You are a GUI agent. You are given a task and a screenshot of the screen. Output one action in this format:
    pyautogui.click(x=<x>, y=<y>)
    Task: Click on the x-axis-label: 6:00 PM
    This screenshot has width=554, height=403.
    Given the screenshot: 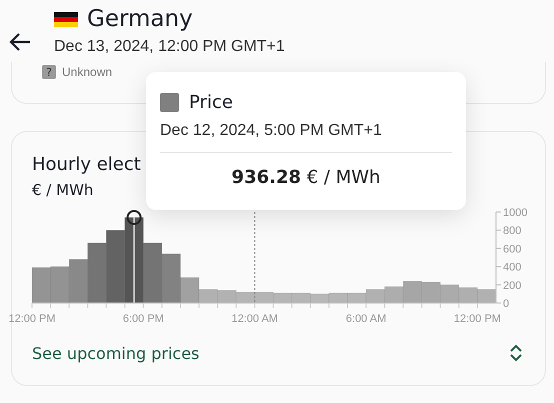 What is the action you would take?
    pyautogui.click(x=143, y=319)
    